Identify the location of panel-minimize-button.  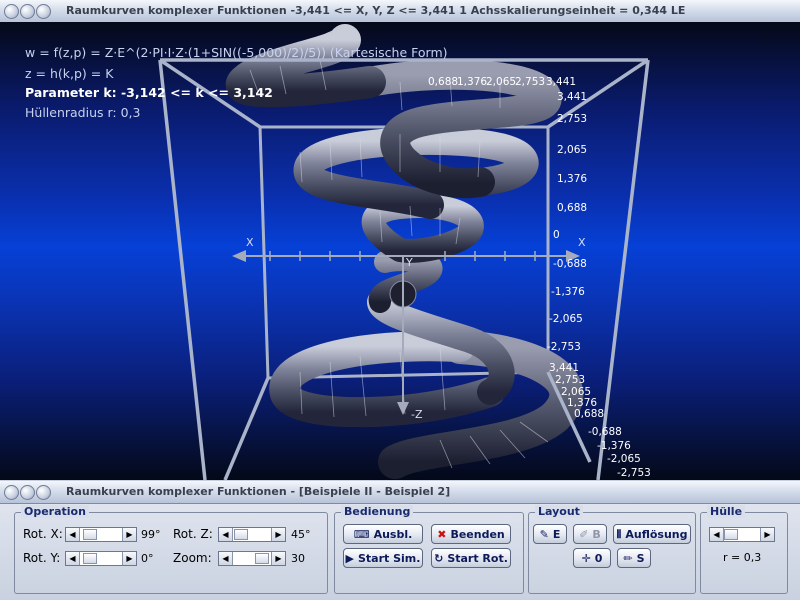
(27, 492).